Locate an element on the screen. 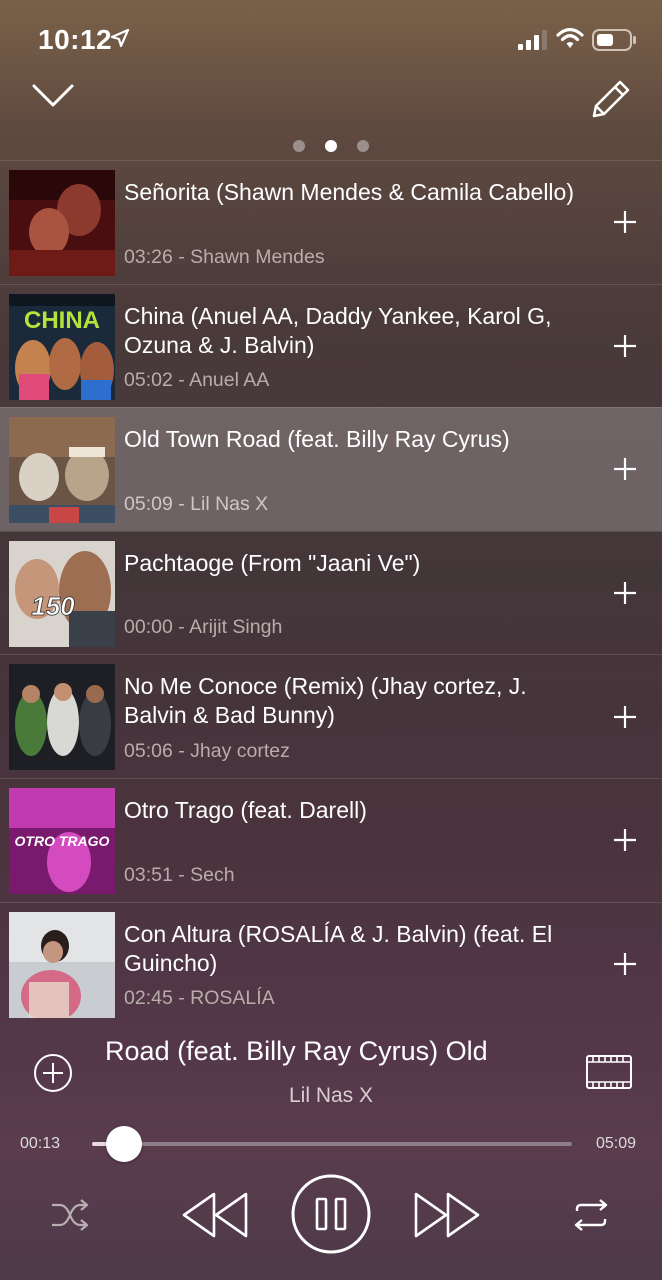  signal-icon is located at coordinates (534, 42).